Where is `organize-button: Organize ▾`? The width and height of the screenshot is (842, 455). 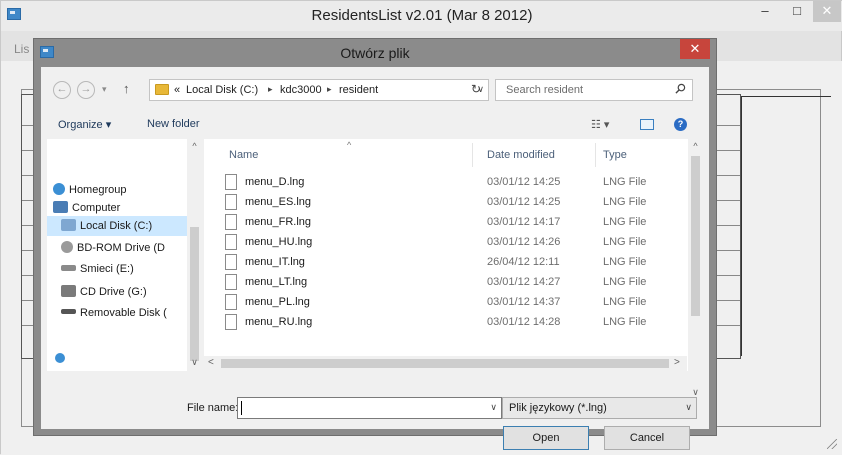
organize-button: Organize ▾ is located at coordinates (84, 124).